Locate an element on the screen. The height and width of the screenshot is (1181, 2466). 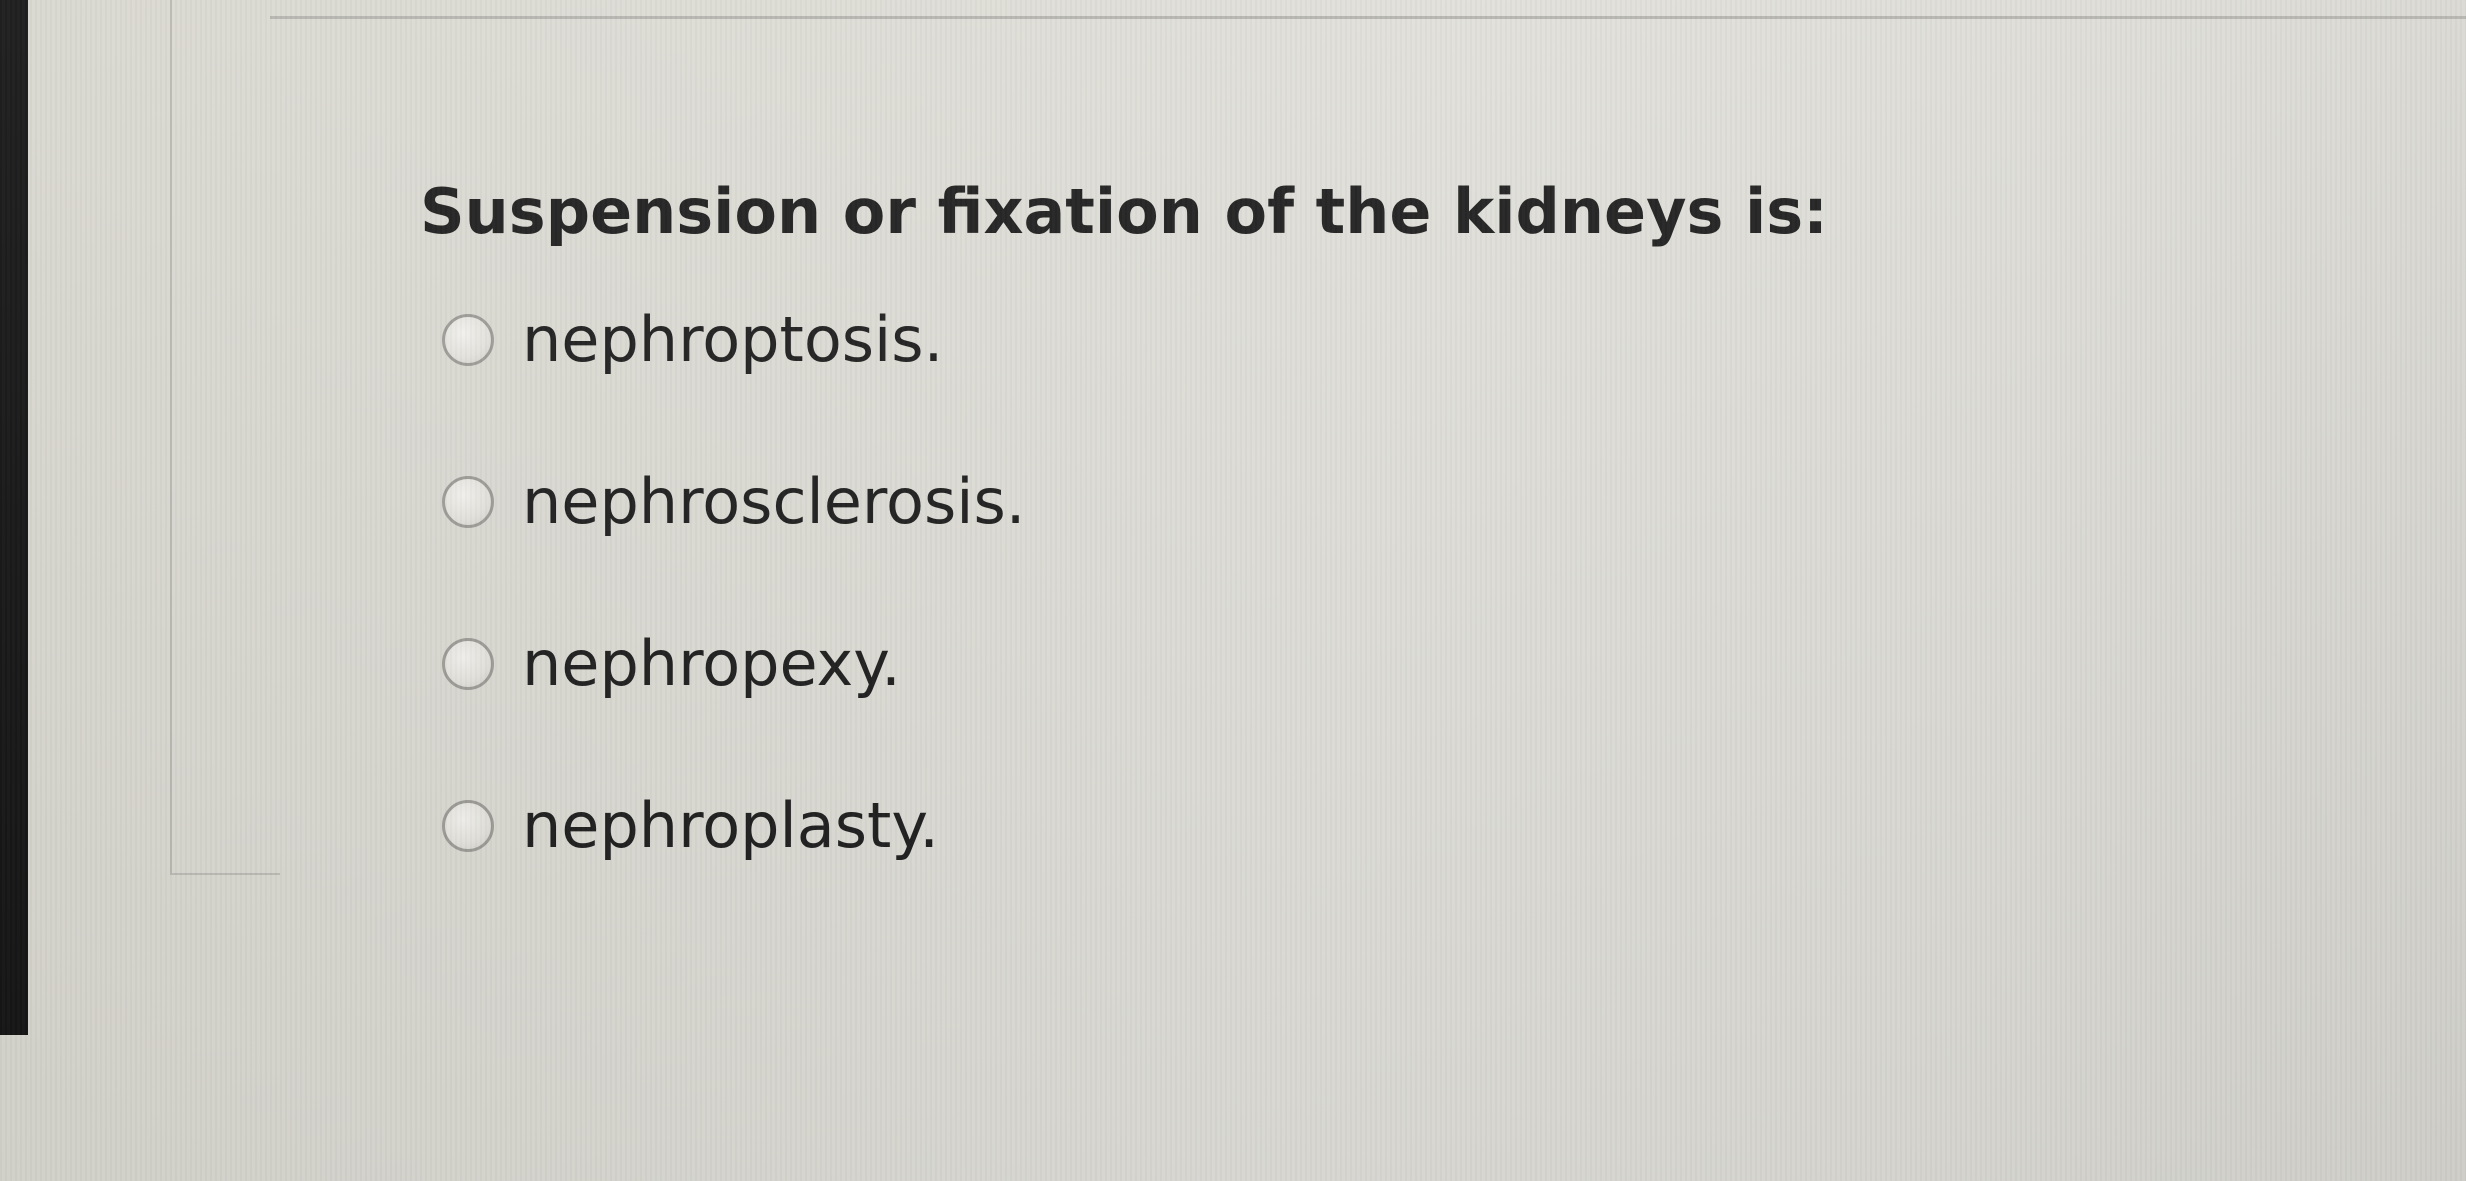
panel-bottom-border is located at coordinates (225, 874).